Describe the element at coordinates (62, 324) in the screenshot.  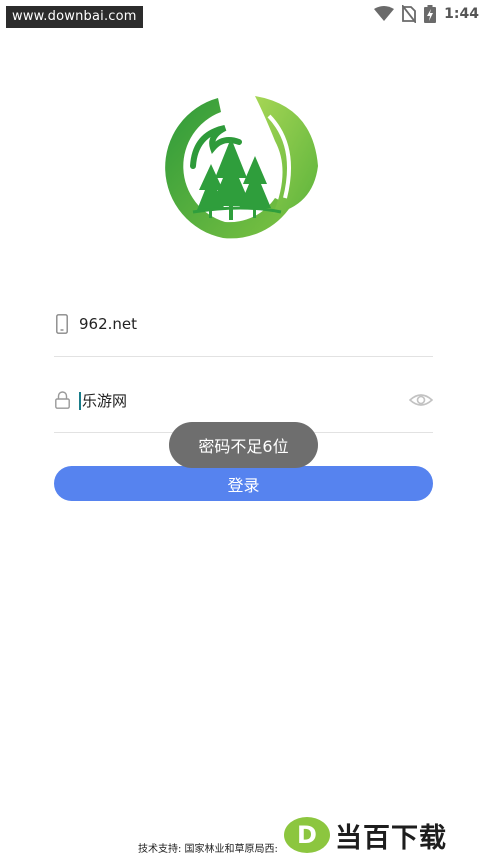
I see `phone-icon` at that location.